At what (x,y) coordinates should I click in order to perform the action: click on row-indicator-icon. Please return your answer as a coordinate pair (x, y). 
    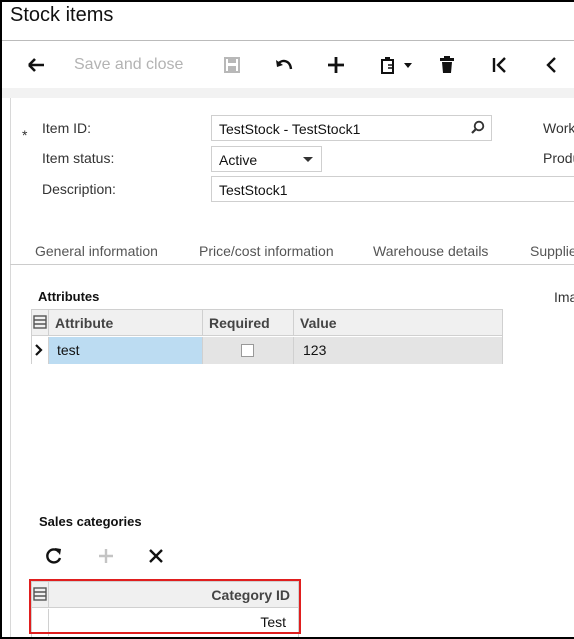
    Looking at the image, I should click on (40, 350).